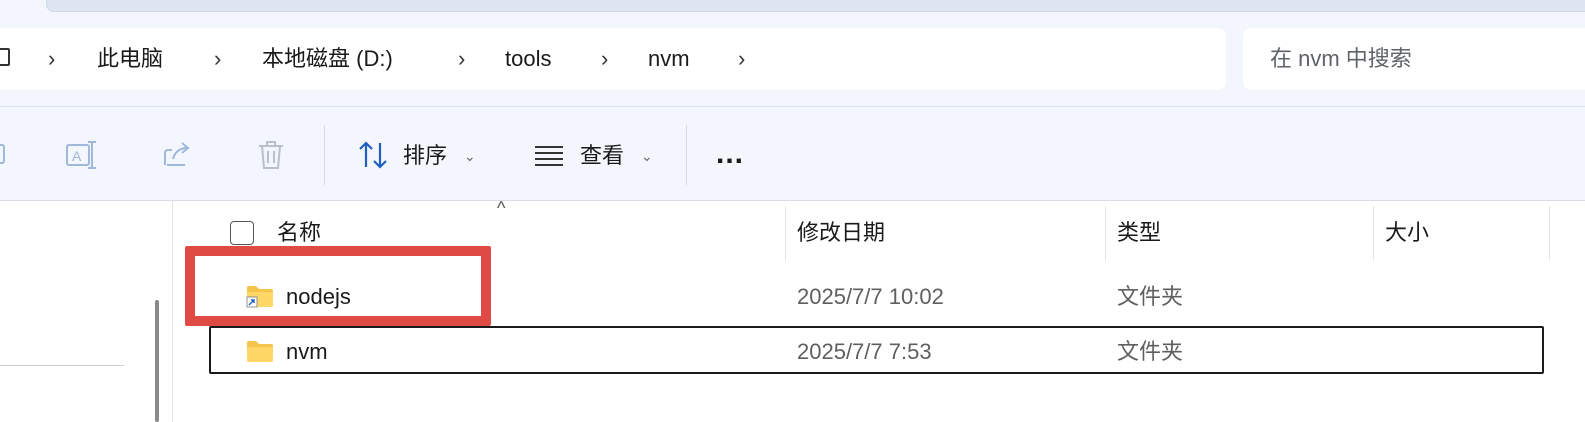 The width and height of the screenshot is (1585, 422). Describe the element at coordinates (841, 233) in the screenshot. I see `column-header-date: 修改日期` at that location.